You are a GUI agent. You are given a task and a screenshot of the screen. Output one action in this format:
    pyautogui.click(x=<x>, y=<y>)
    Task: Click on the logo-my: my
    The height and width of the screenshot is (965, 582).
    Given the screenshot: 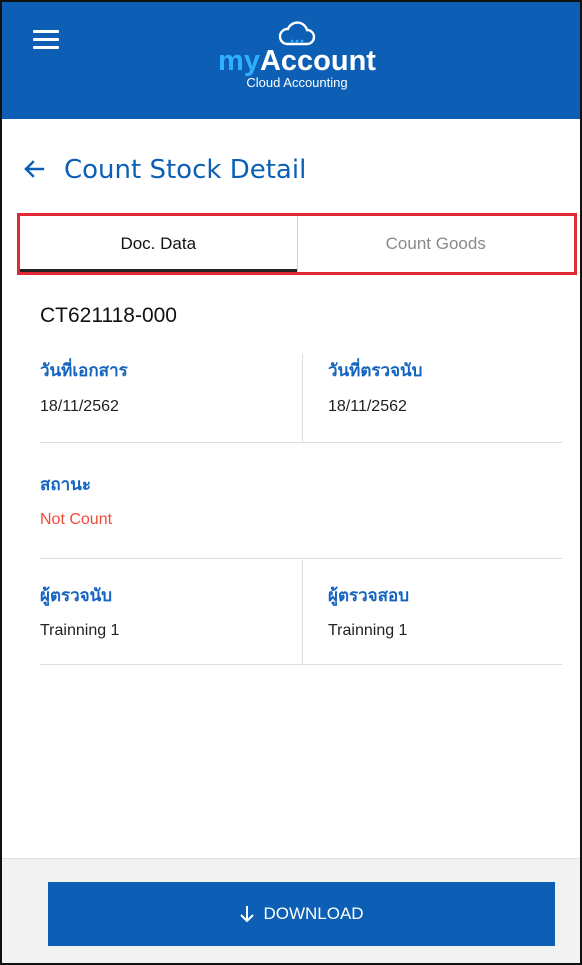 What is the action you would take?
    pyautogui.click(x=239, y=61)
    